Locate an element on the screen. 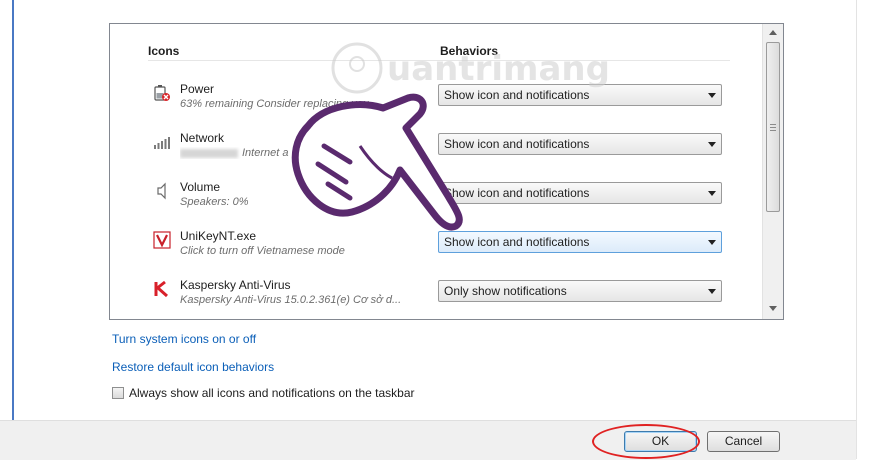 This screenshot has height=460, width=870. ok-button: OK is located at coordinates (660, 441).